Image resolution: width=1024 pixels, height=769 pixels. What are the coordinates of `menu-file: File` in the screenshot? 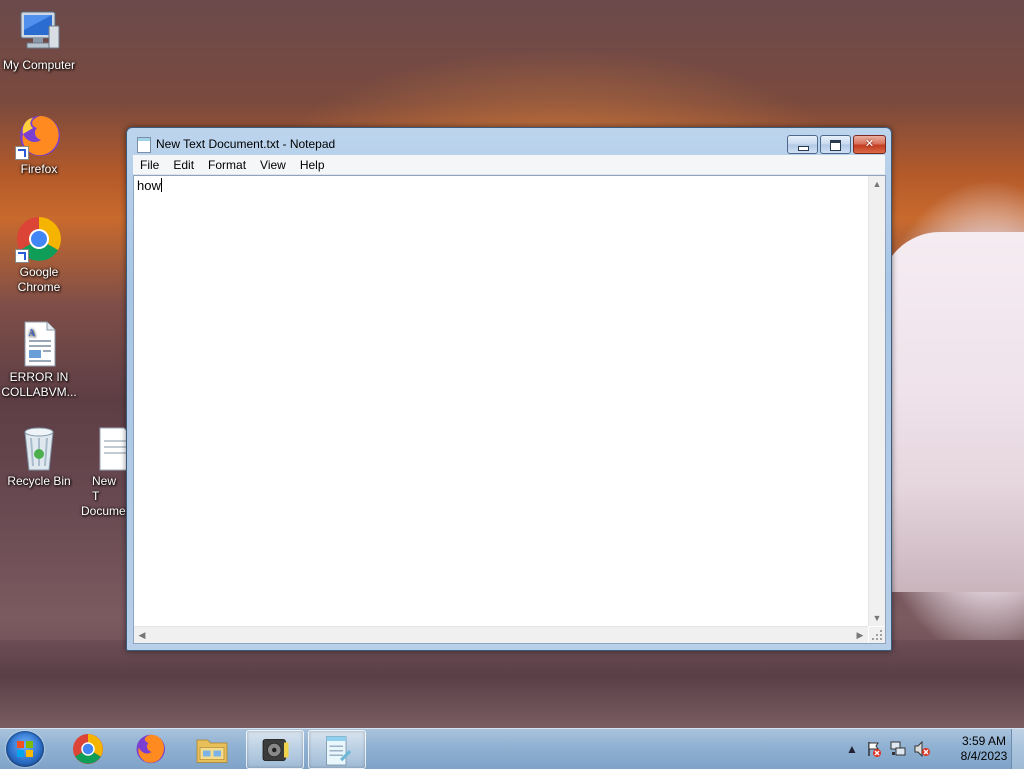 It's located at (149, 164).